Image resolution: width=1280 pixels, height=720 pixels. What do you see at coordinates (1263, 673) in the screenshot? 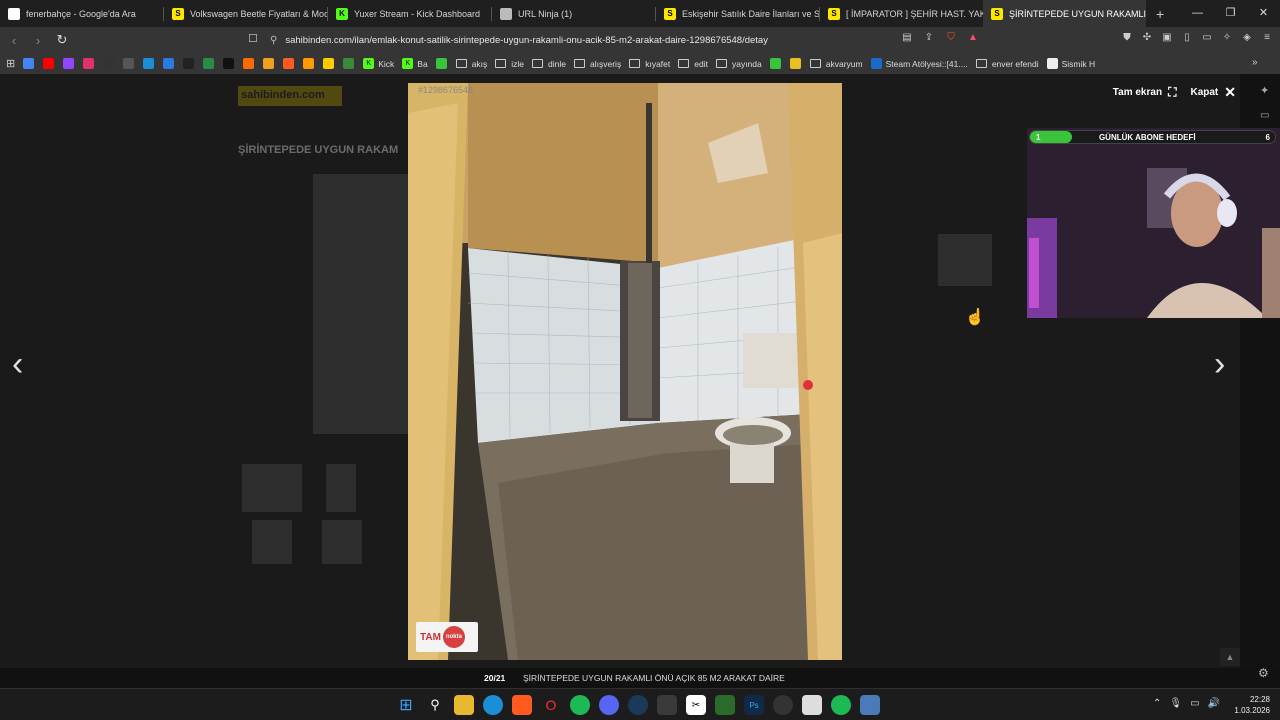
I see `settings-icon: ⚙` at bounding box center [1263, 673].